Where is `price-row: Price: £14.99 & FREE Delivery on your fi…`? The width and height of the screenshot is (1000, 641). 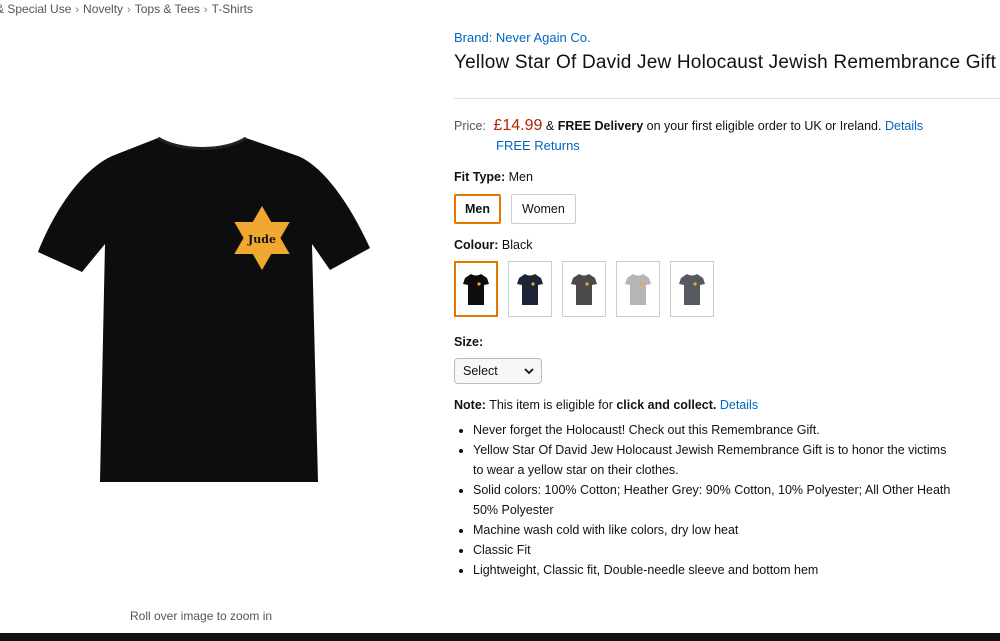 price-row: Price: £14.99 & FREE Delivery on your fi… is located at coordinates (727, 136).